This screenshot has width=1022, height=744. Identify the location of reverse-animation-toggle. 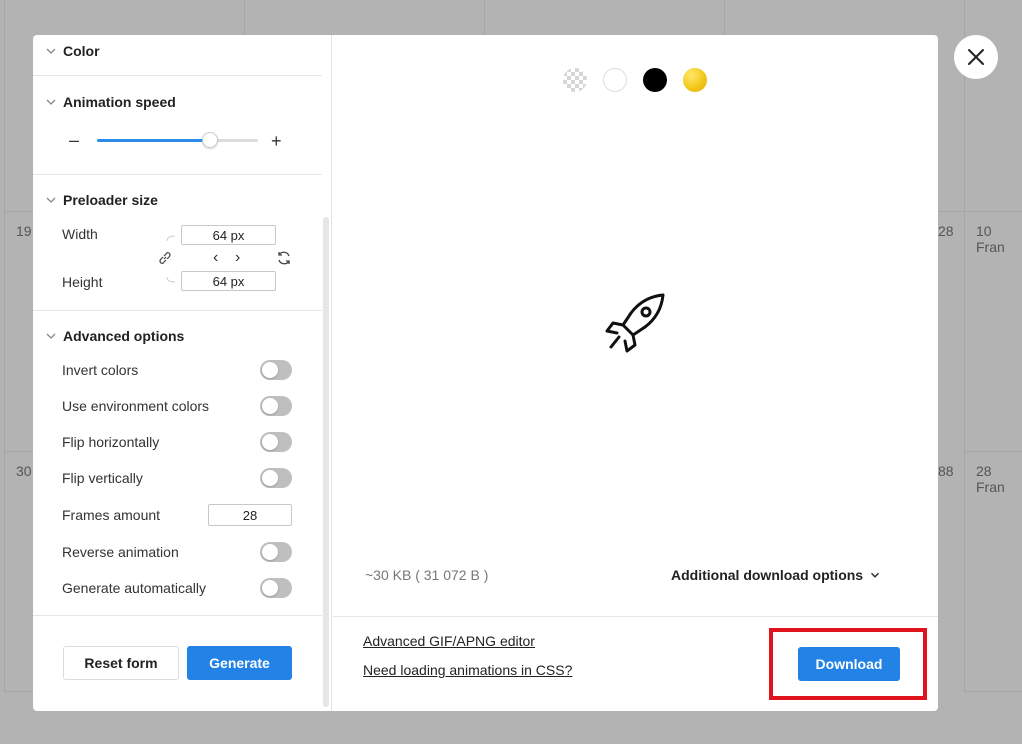
(276, 552).